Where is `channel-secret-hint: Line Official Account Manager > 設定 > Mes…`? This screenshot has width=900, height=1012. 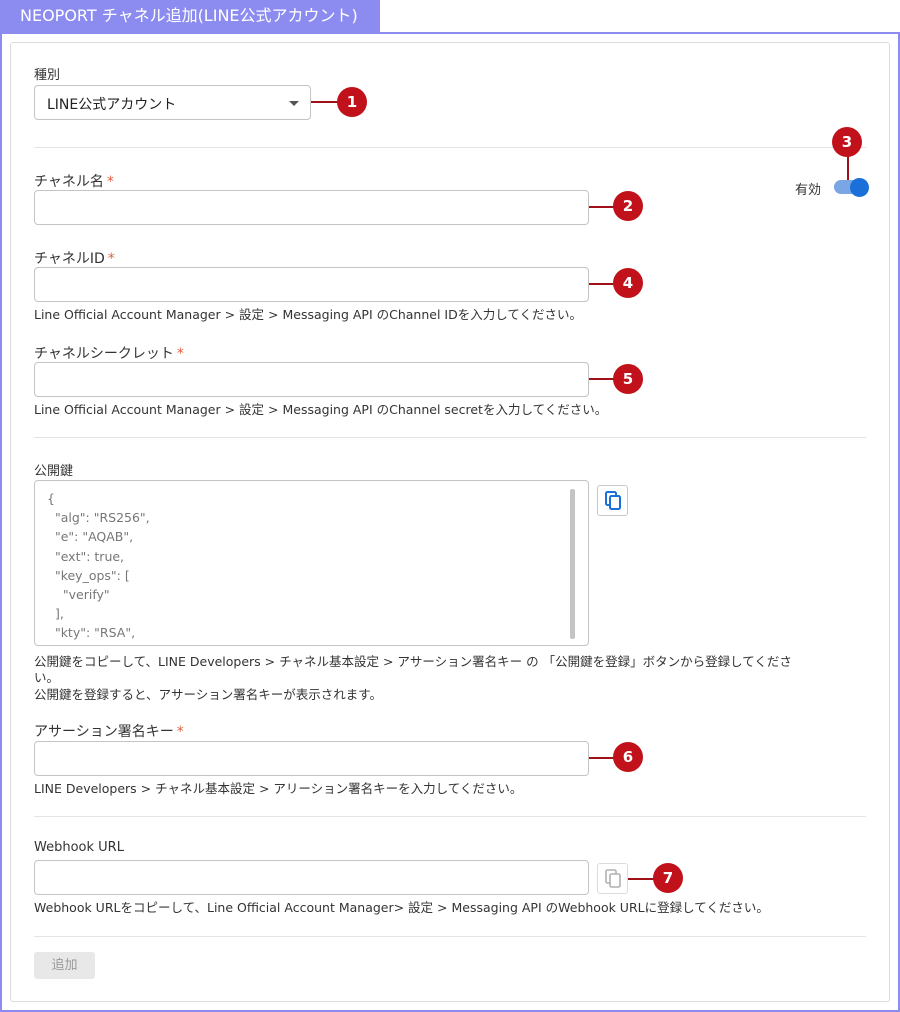 channel-secret-hint: Line Official Account Manager > 設定 > Mes… is located at coordinates (321, 409).